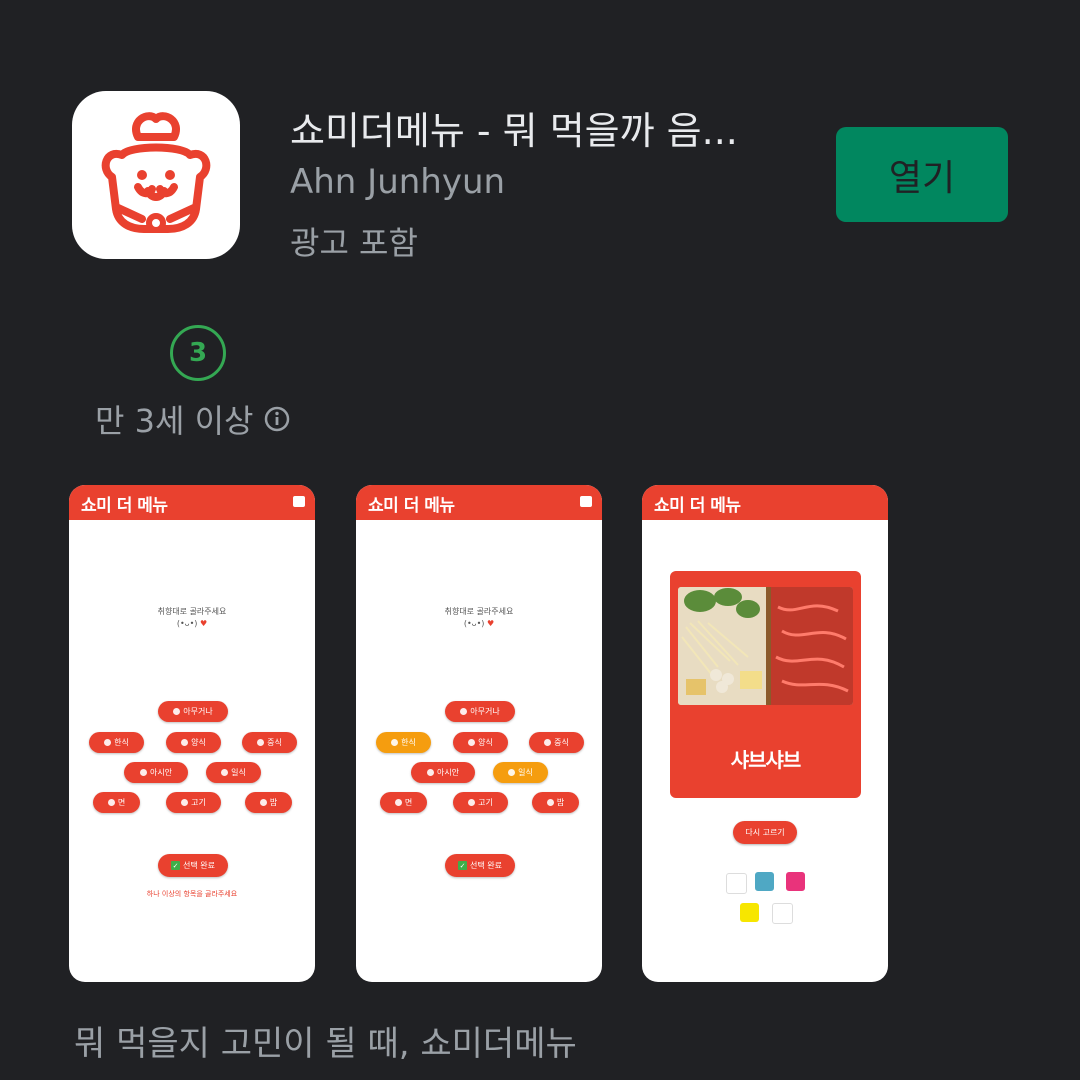  I want to click on result-card: 샤브샤브, so click(765, 684).